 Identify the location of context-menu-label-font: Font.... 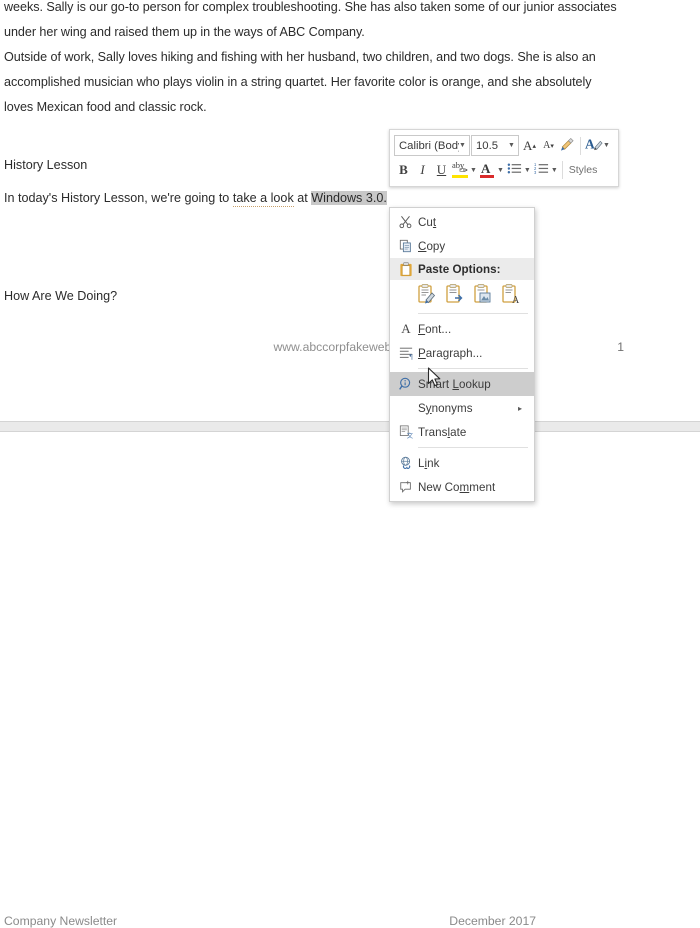
(435, 329).